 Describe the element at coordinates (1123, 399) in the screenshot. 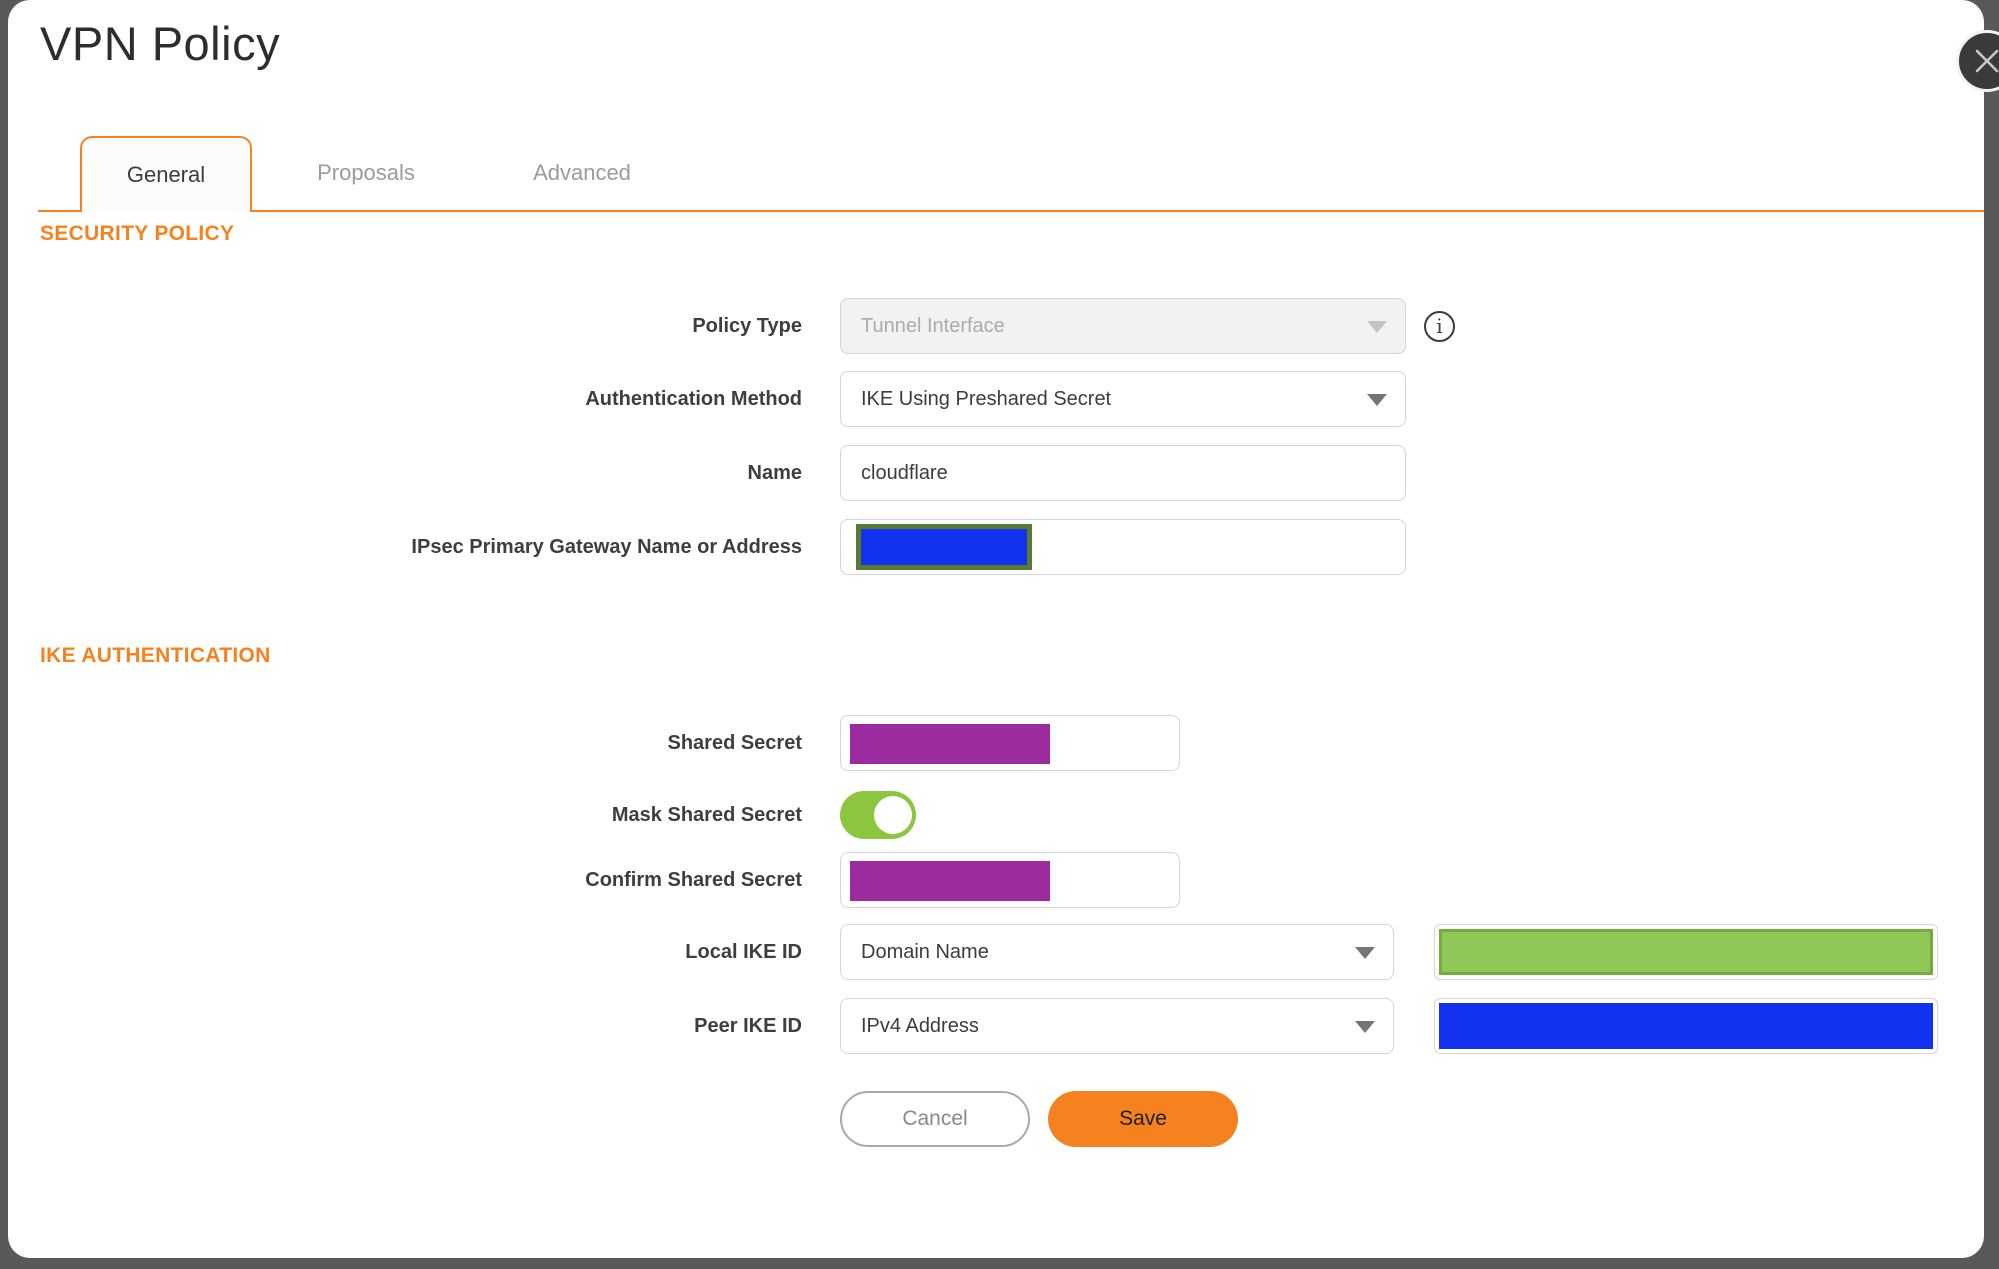

I see `authentication-method-select: IKE Using Preshared Secret` at that location.